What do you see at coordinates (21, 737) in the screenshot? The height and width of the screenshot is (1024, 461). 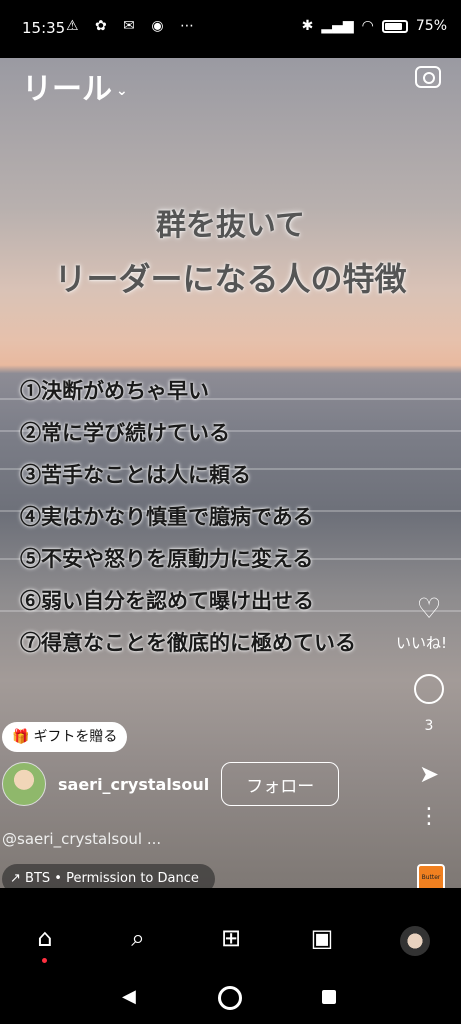 I see `gift-icon: 🎁` at bounding box center [21, 737].